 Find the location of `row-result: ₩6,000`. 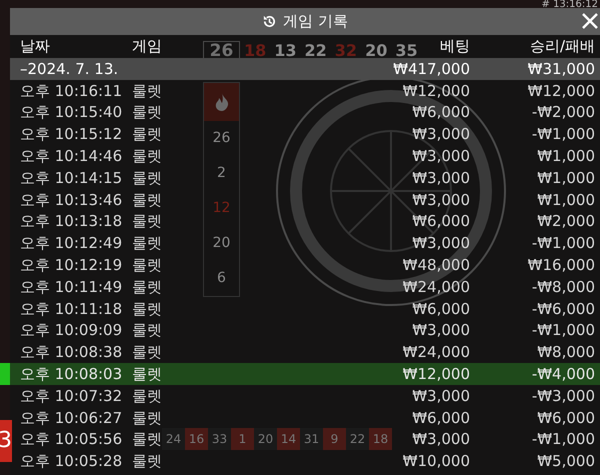

row-result: ₩6,000 is located at coordinates (566, 417).